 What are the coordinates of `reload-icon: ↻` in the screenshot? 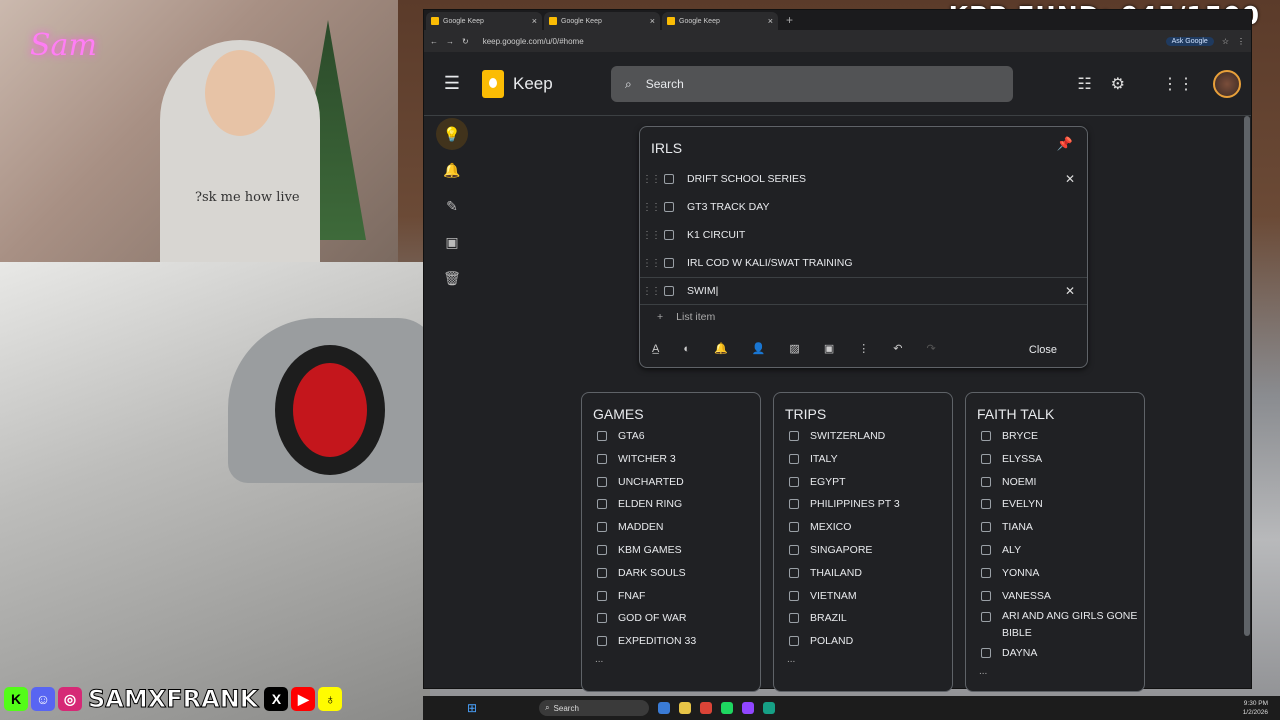 It's located at (465, 41).